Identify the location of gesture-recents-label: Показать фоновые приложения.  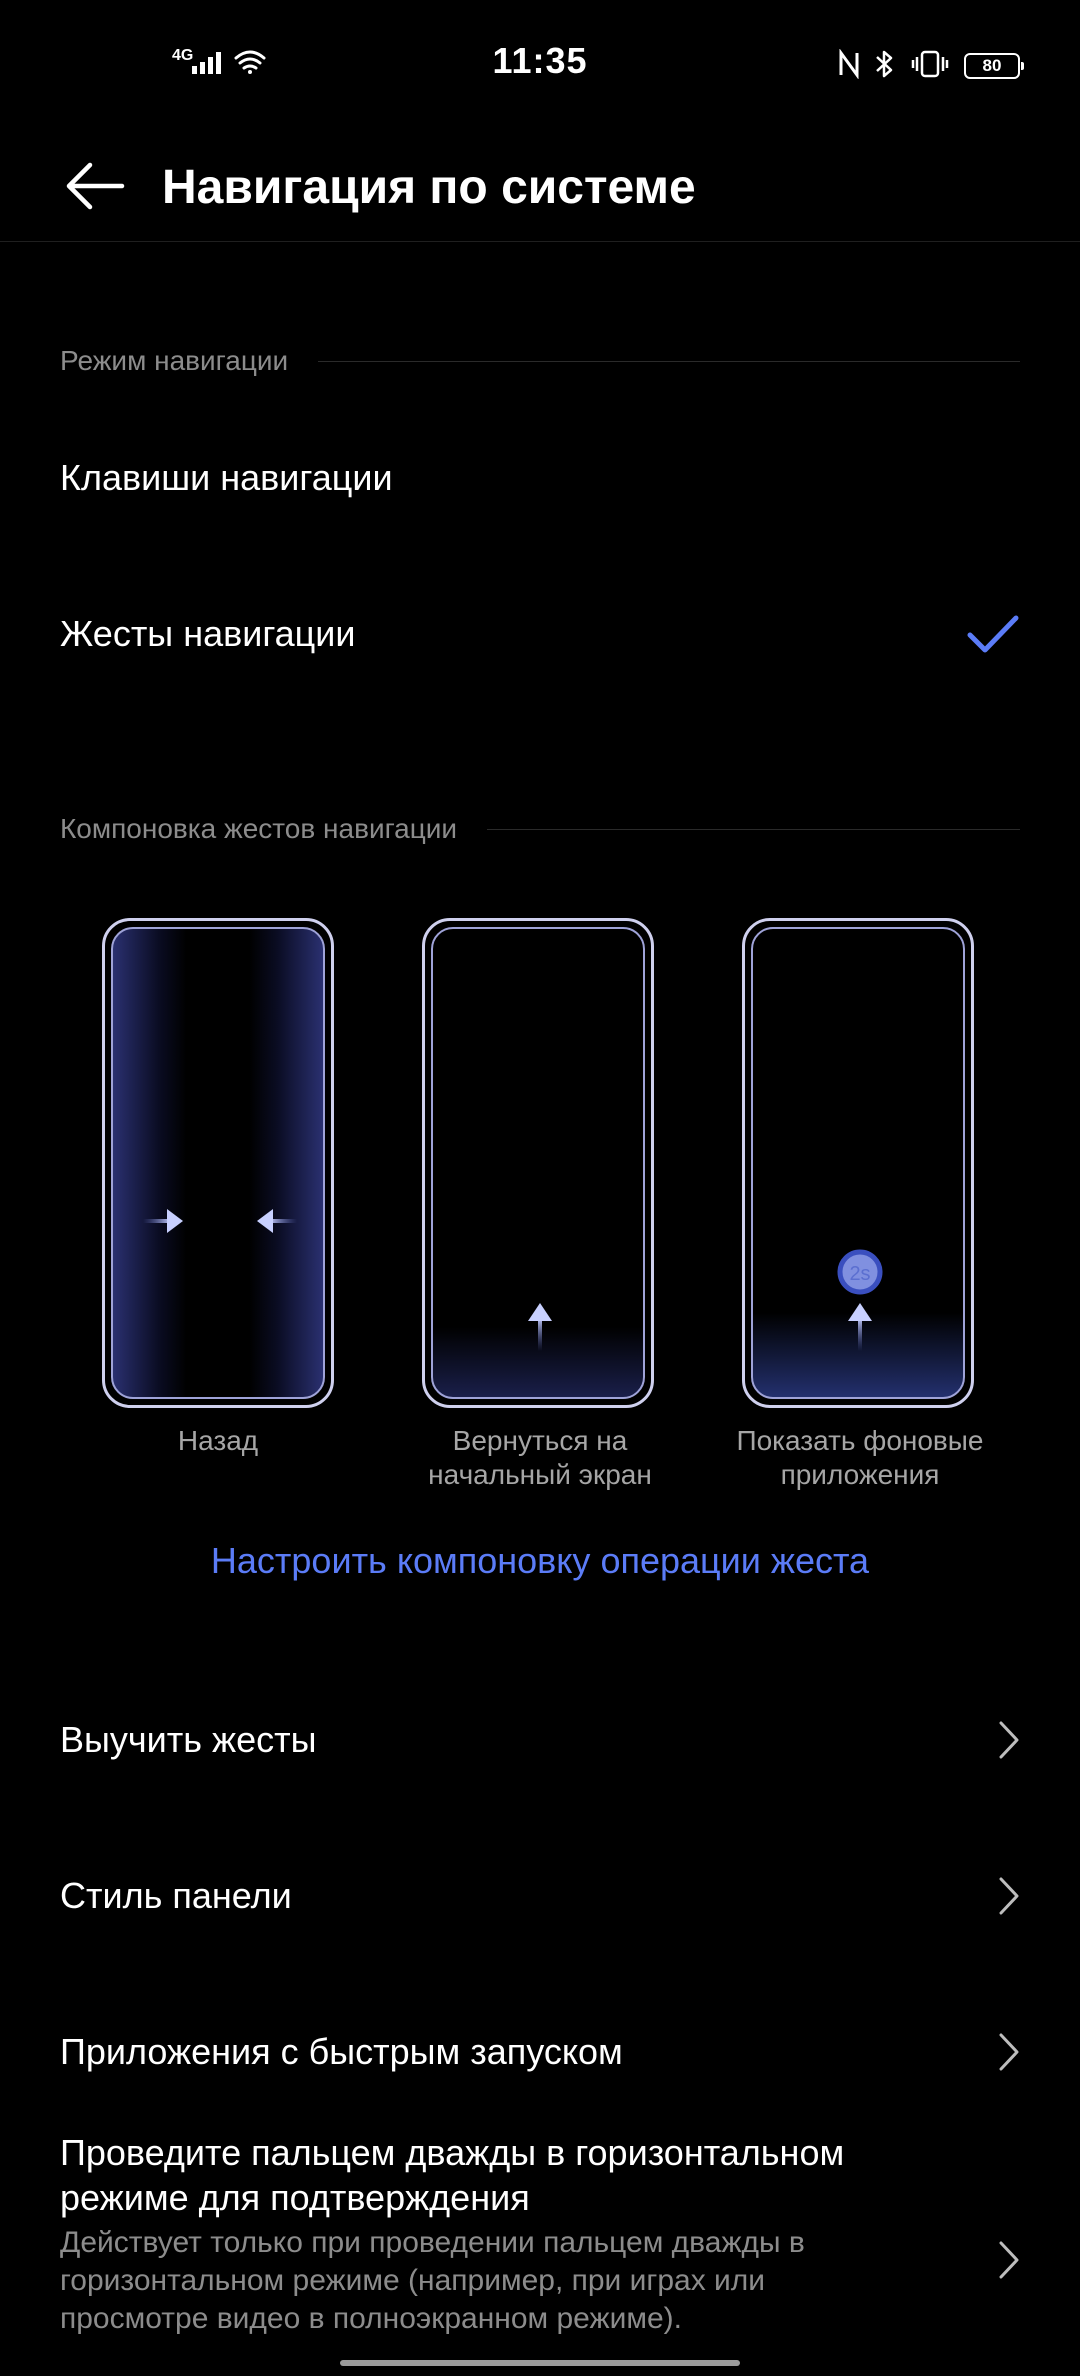
(860, 1457).